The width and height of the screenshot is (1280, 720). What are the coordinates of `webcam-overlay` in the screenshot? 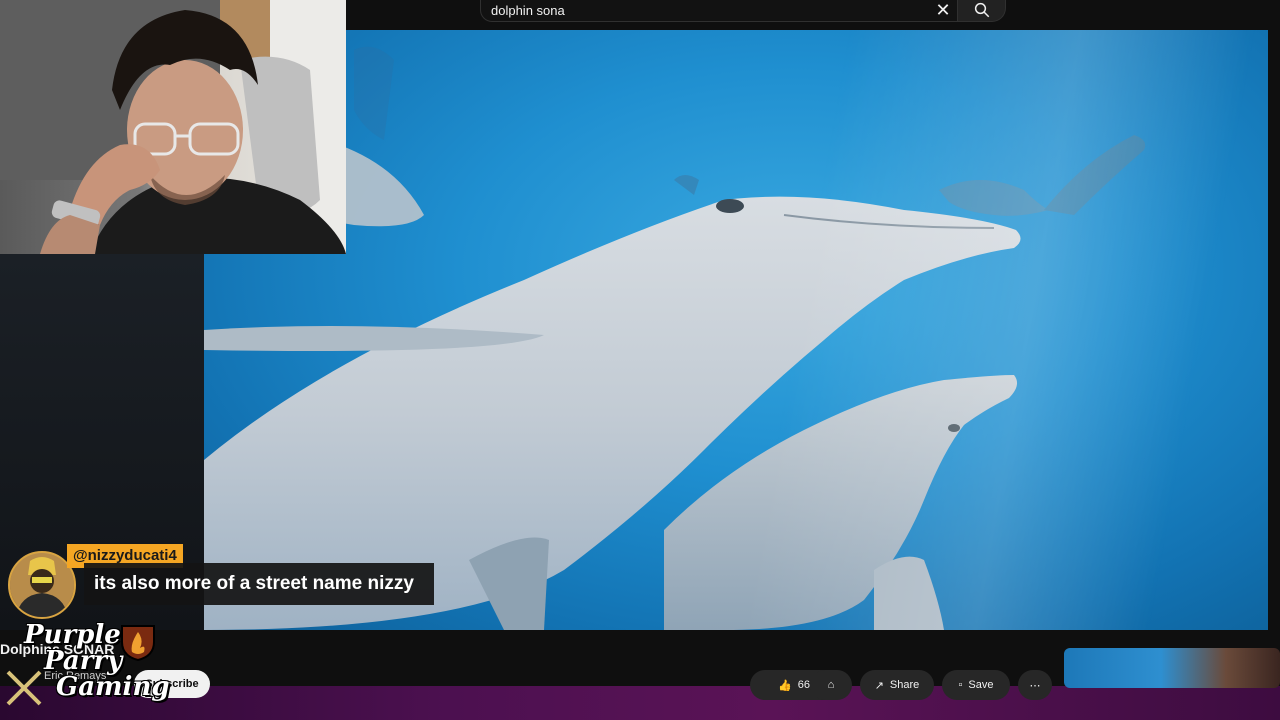 It's located at (173, 127).